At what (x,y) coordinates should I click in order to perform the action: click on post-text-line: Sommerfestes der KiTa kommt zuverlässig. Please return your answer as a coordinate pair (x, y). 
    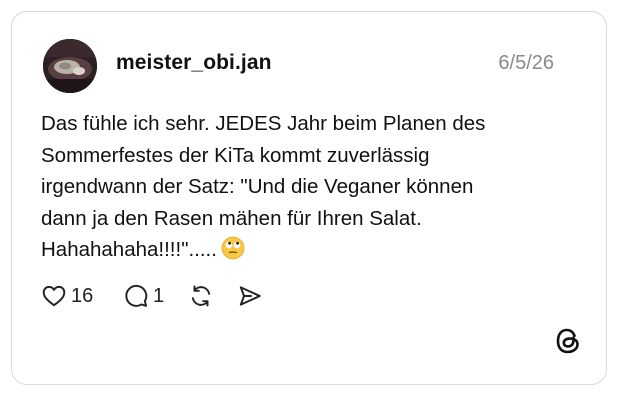
    Looking at the image, I should click on (235, 155).